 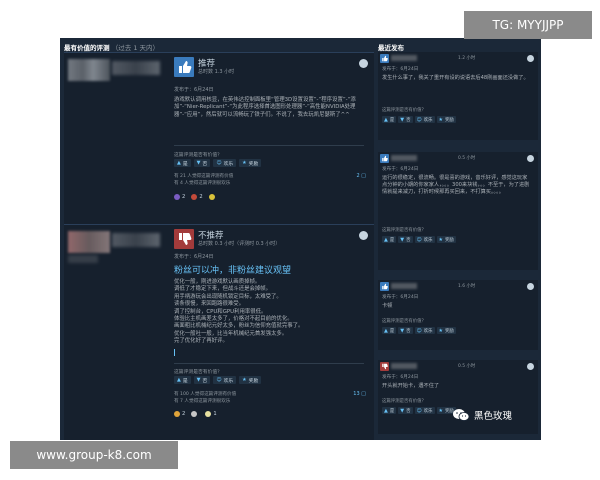 I want to click on award-medal-icon, so click(x=177, y=197).